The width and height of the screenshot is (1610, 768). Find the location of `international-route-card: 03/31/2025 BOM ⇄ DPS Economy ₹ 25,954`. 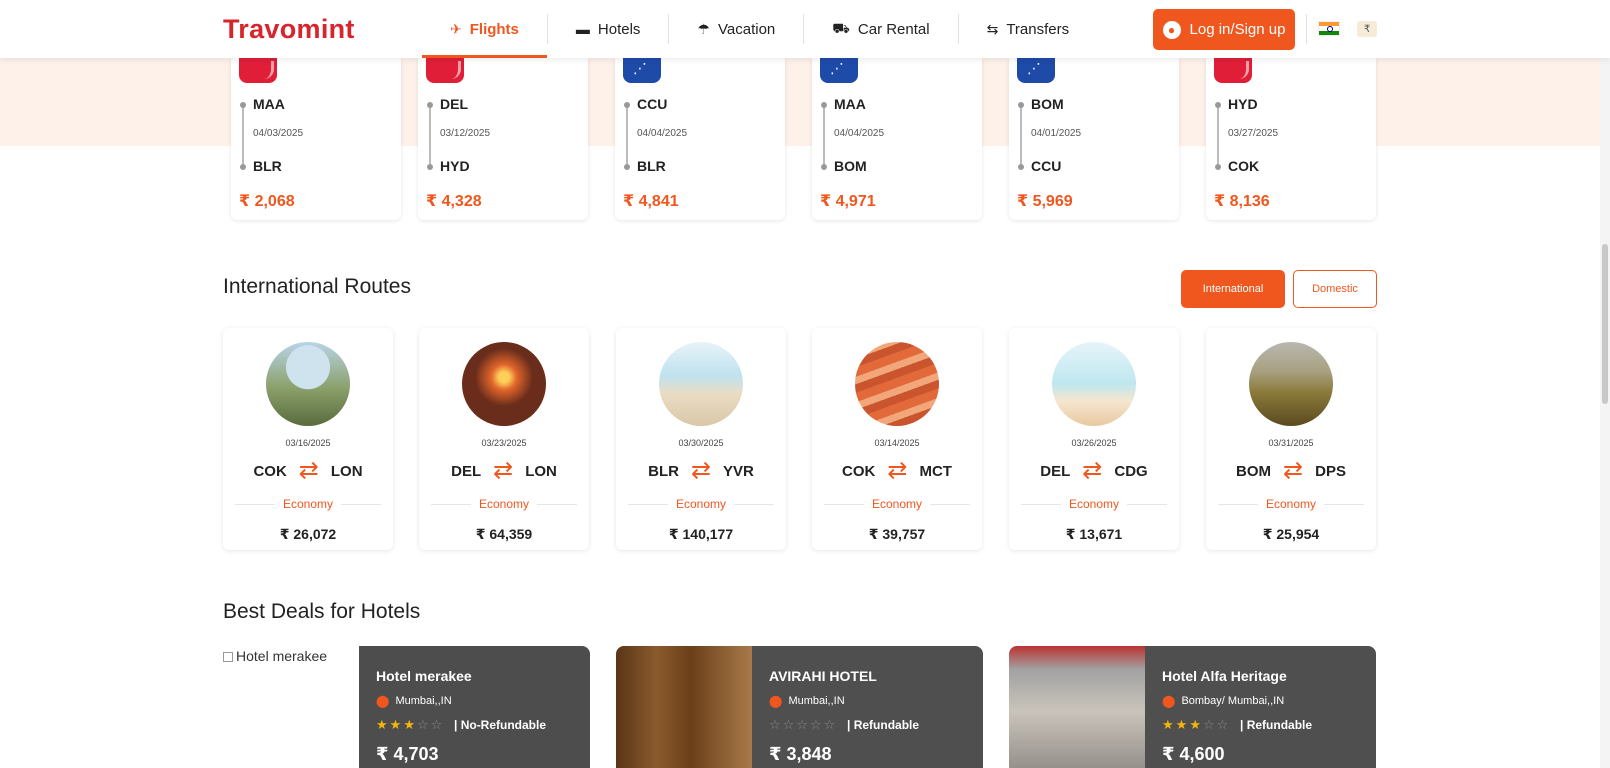

international-route-card: 03/31/2025 BOM ⇄ DPS Economy ₹ 25,954 is located at coordinates (1291, 439).